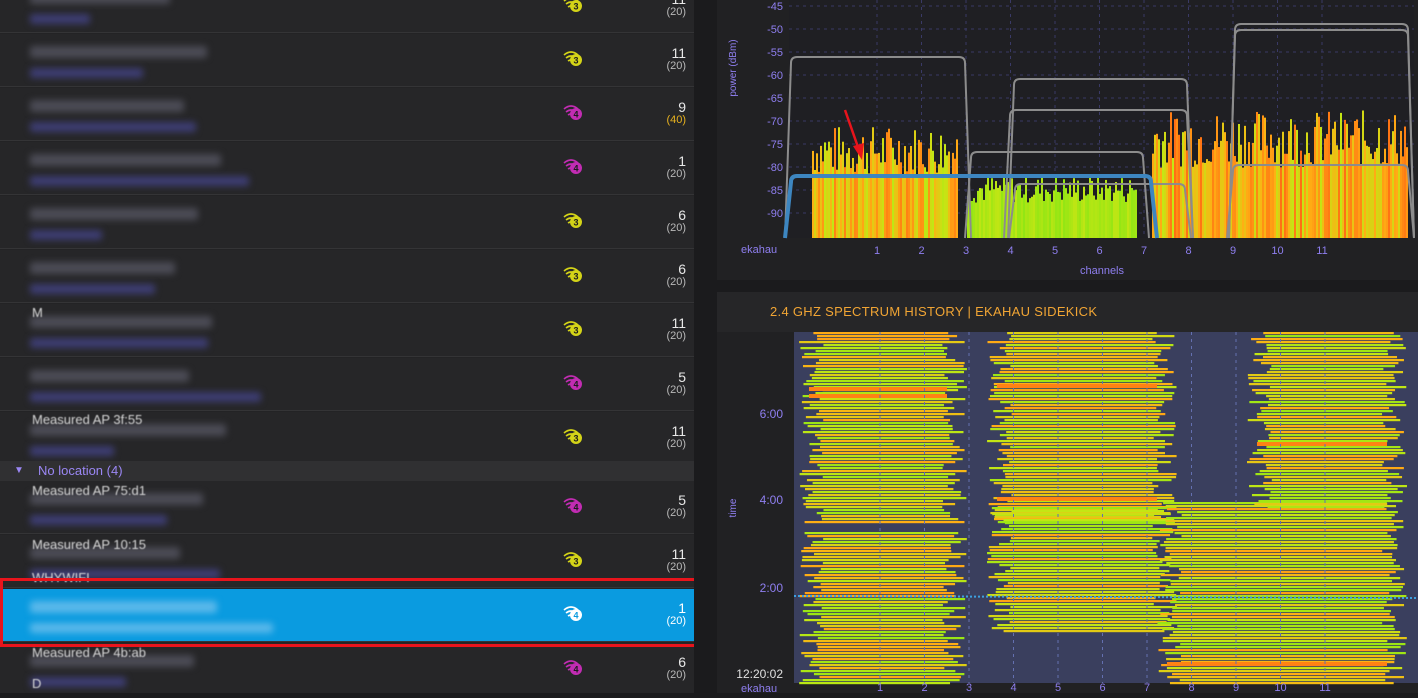 This screenshot has height=698, width=1418. I want to click on x-tick-label: 1, so click(880, 687).